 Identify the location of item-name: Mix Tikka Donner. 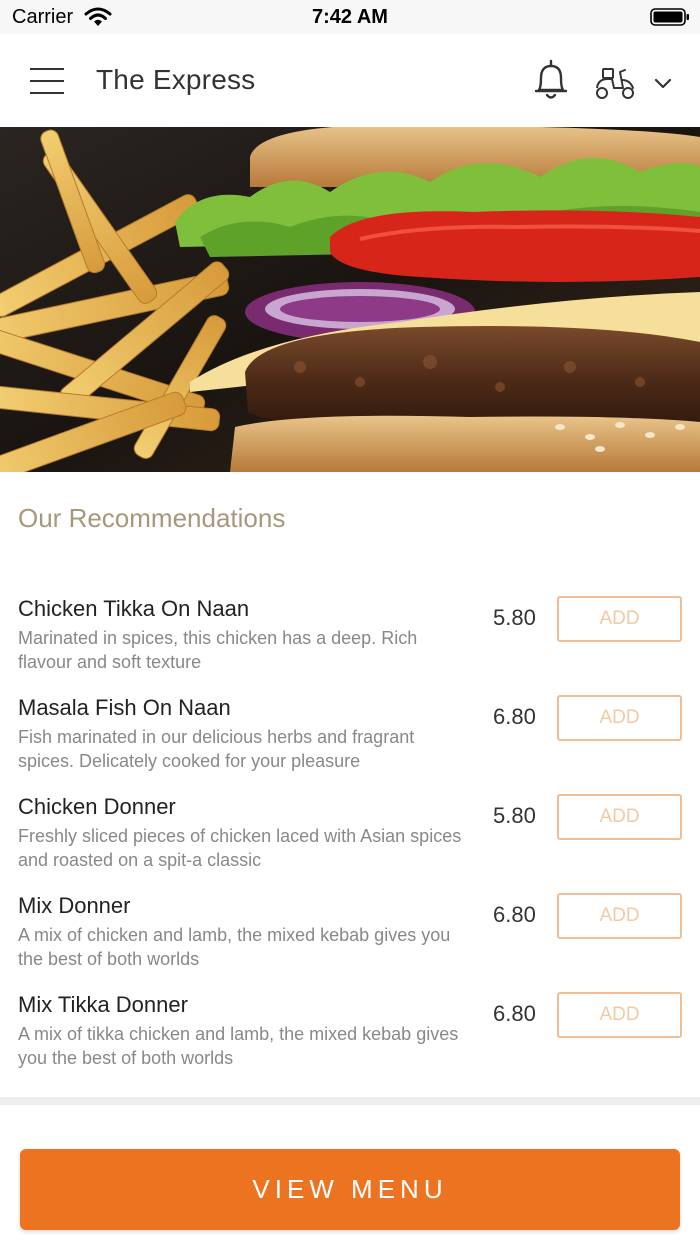
(103, 1004).